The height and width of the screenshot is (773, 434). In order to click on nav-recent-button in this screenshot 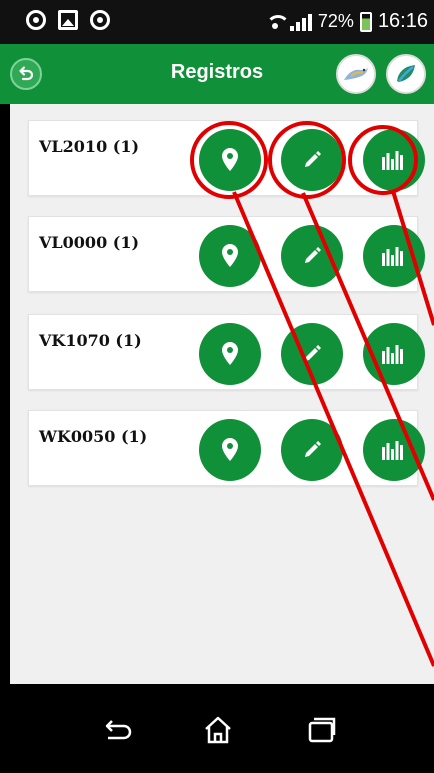, I will do `click(322, 730)`.